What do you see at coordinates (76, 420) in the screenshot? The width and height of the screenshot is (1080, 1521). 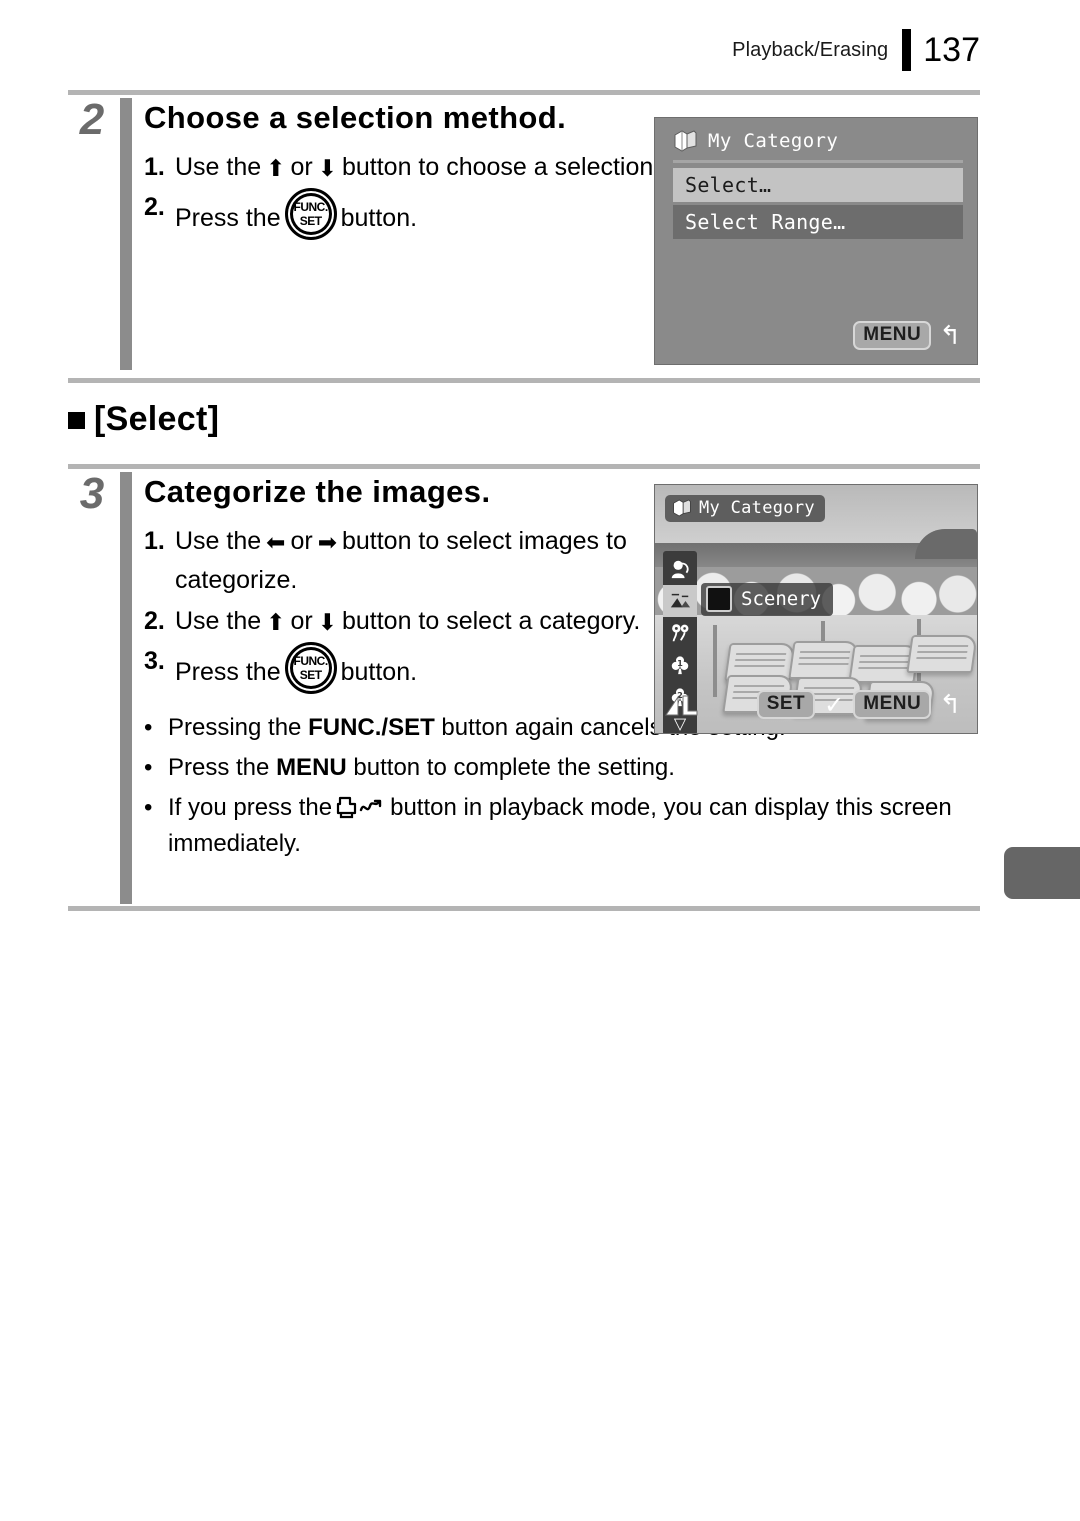 I see `square-bullet-icon` at bounding box center [76, 420].